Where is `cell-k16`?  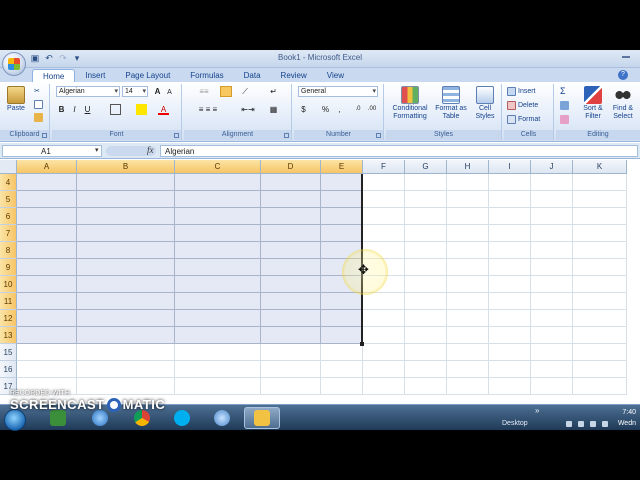
cell-k16 is located at coordinates (600, 369).